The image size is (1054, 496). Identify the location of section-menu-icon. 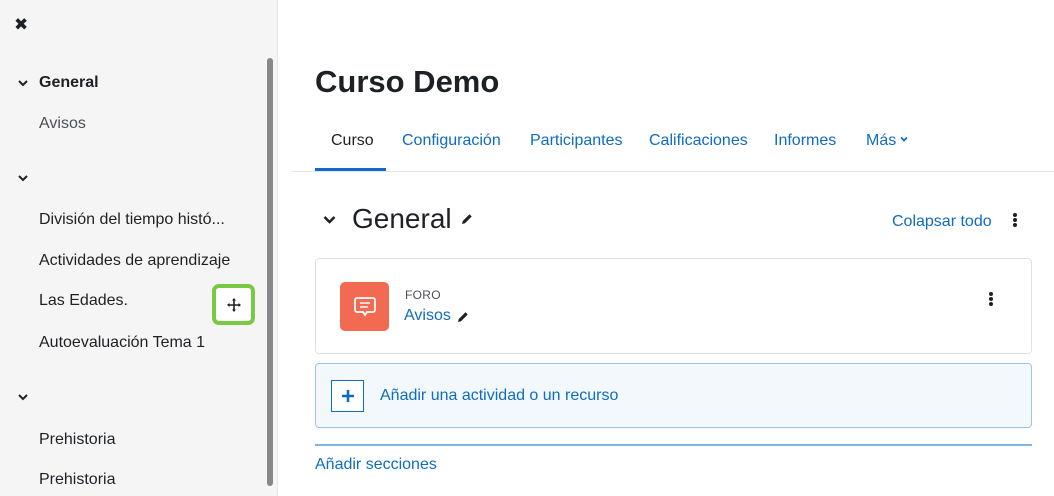
(1015, 220).